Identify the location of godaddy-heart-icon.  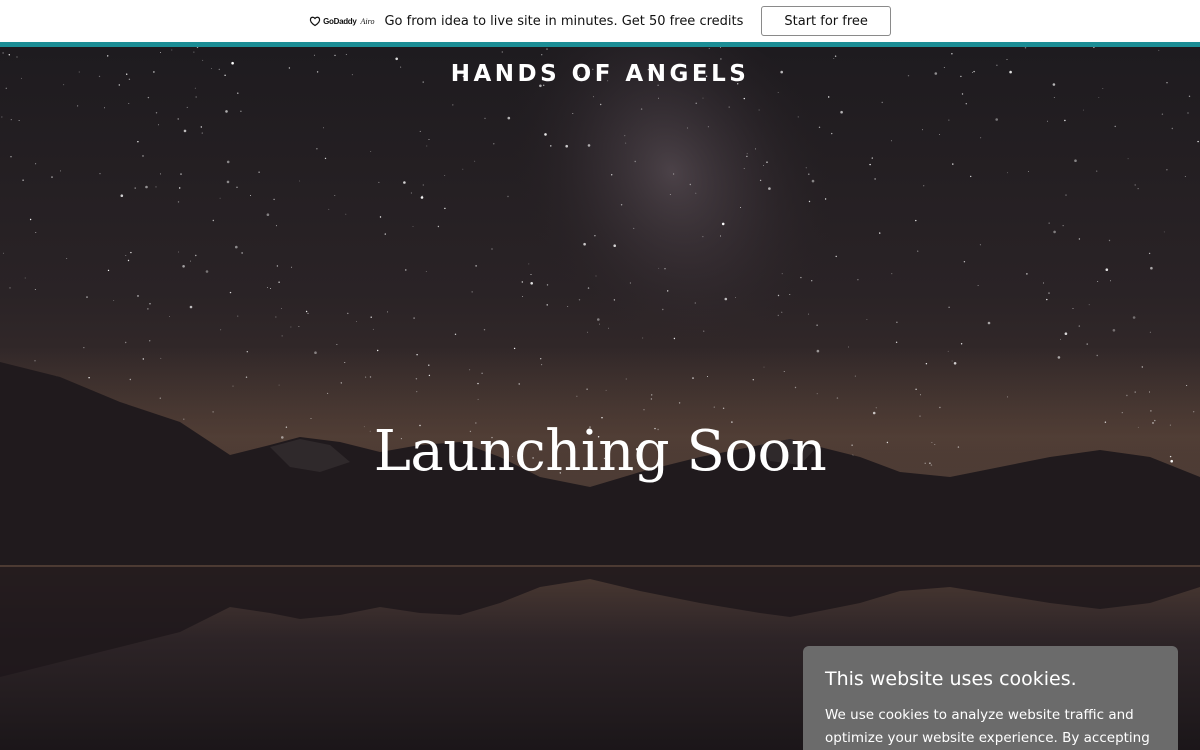
(315, 21).